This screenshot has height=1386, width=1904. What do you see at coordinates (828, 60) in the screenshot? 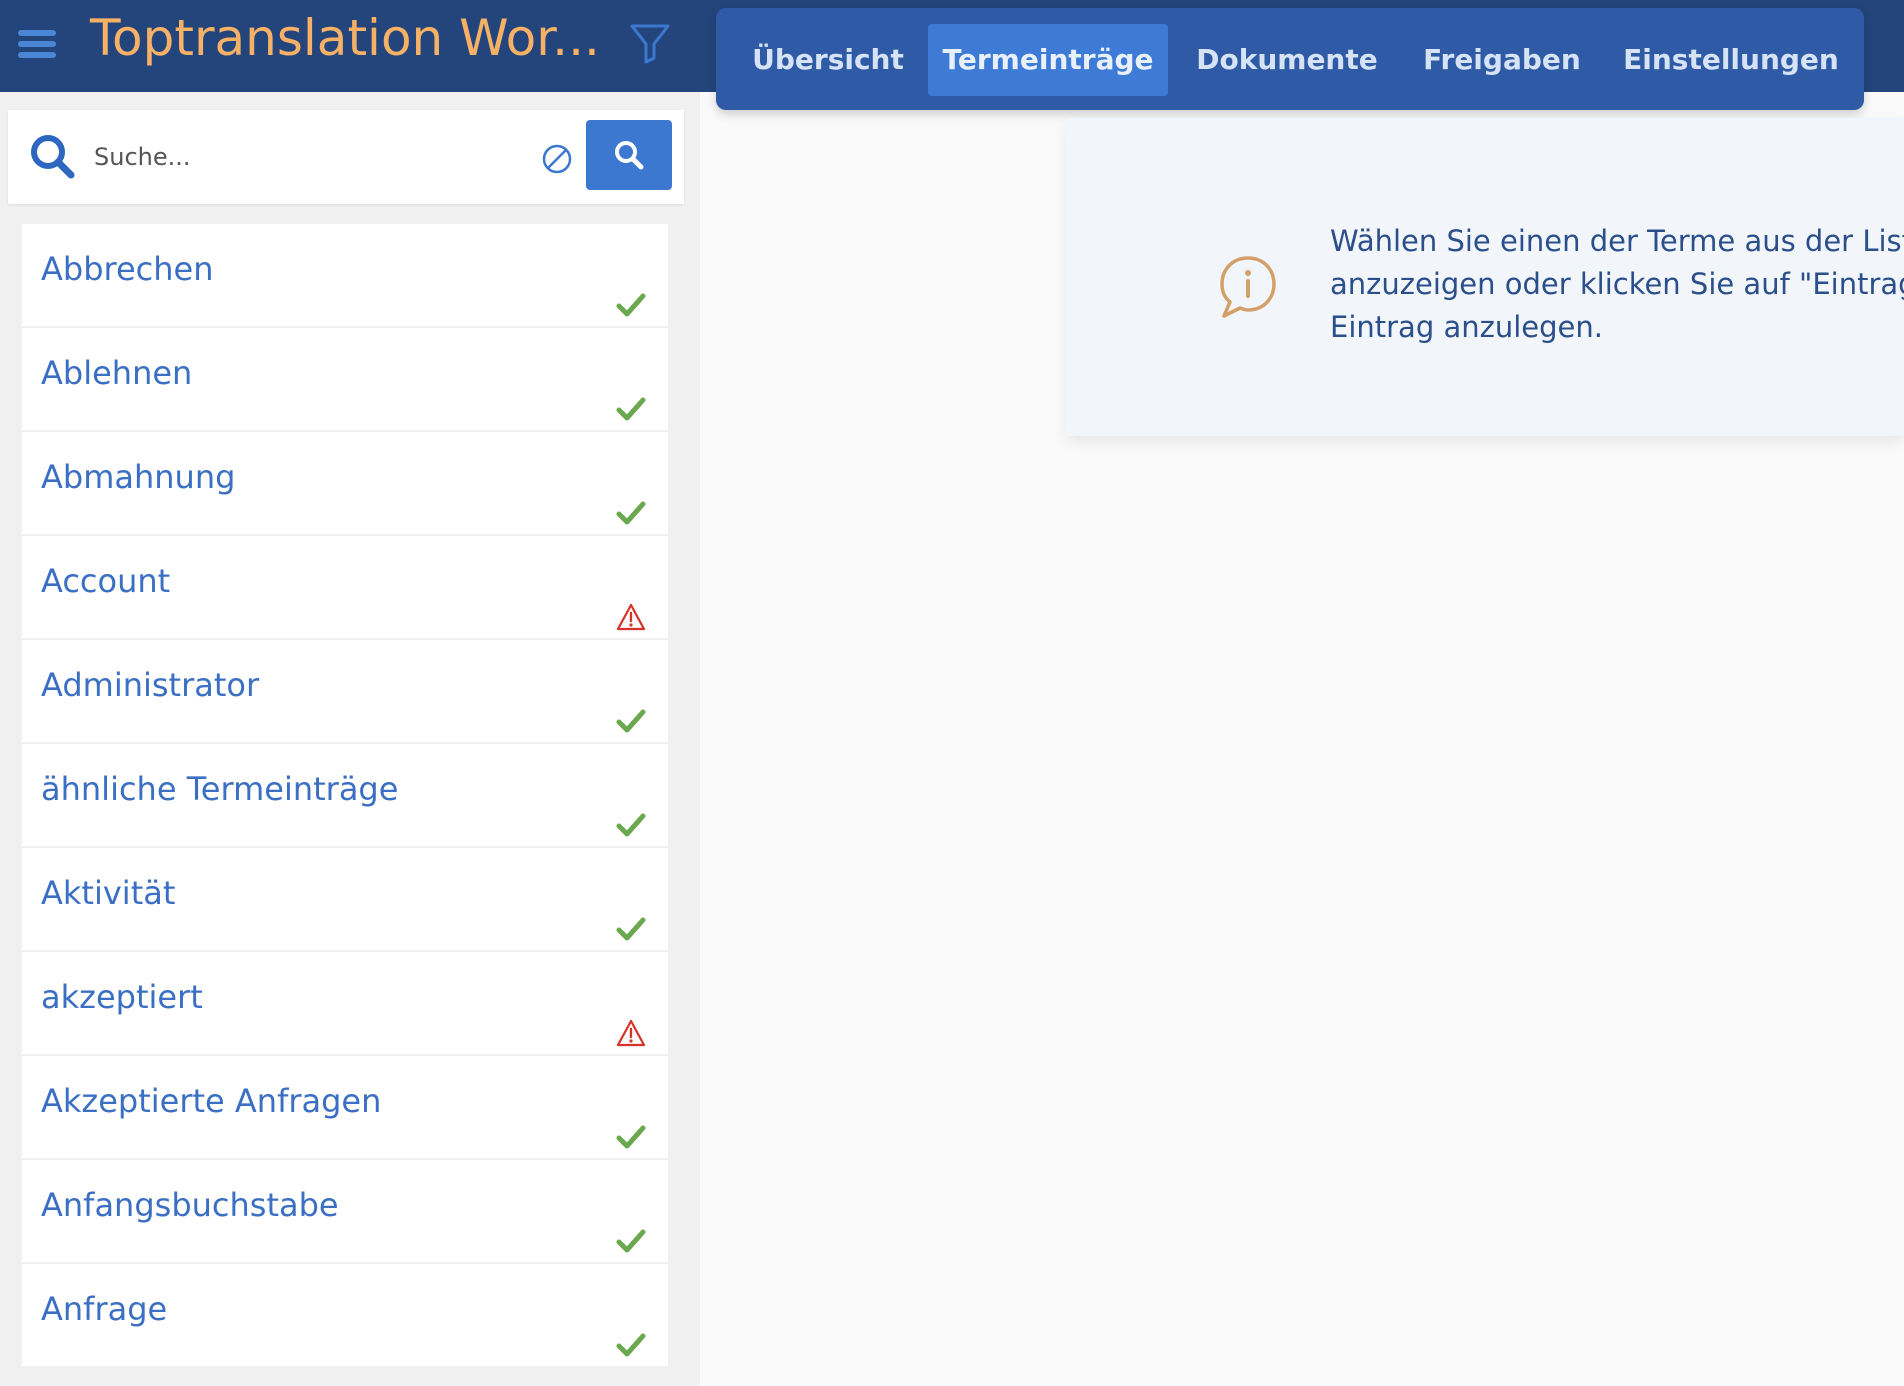
I see `tab-uebersicht: Übersicht` at bounding box center [828, 60].